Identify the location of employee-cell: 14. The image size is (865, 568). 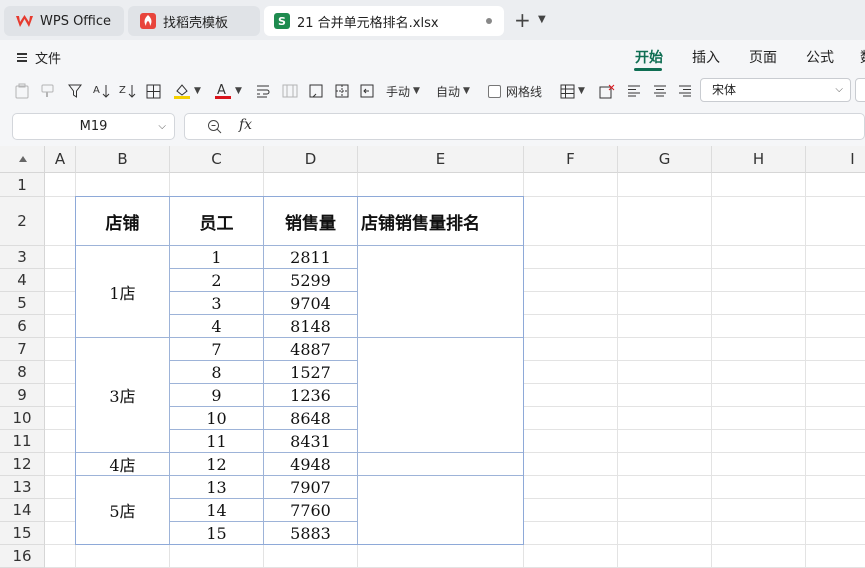
(217, 510).